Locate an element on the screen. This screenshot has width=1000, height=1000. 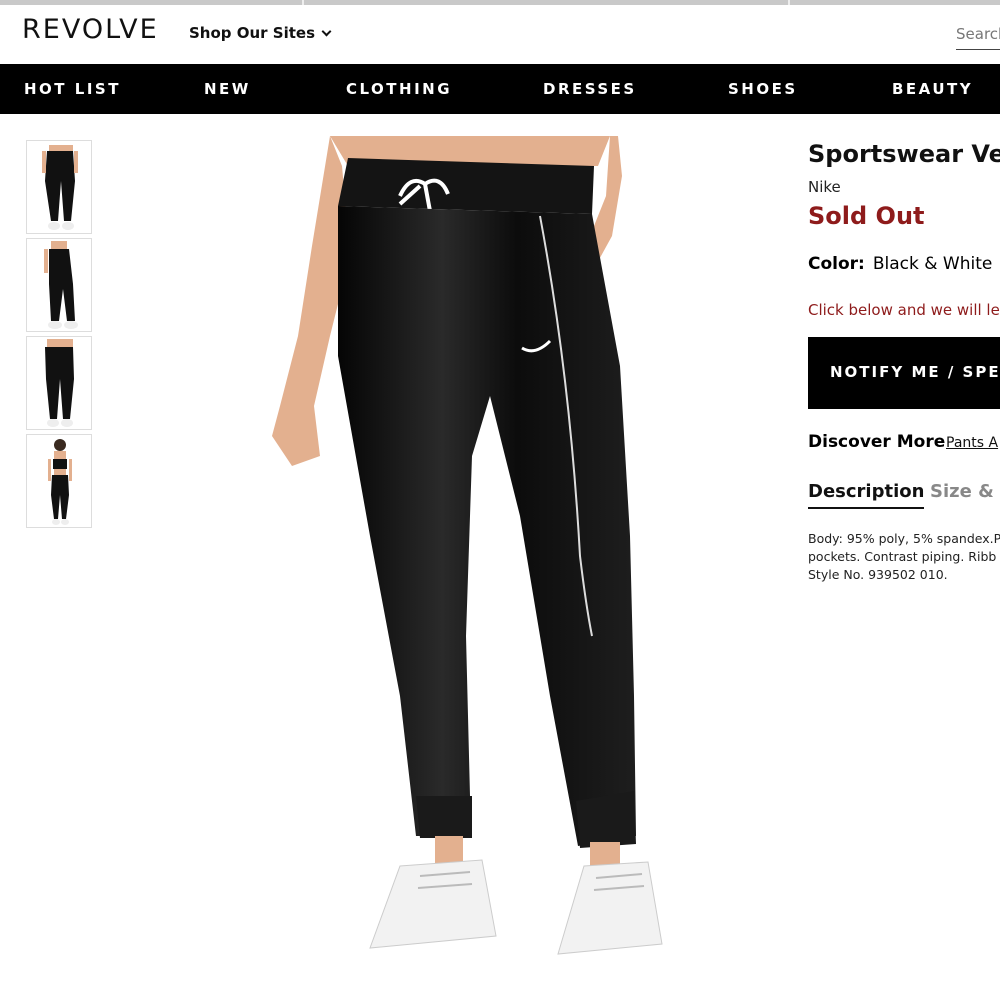
thumbnail-full-outfit-view is located at coordinates (59, 481).